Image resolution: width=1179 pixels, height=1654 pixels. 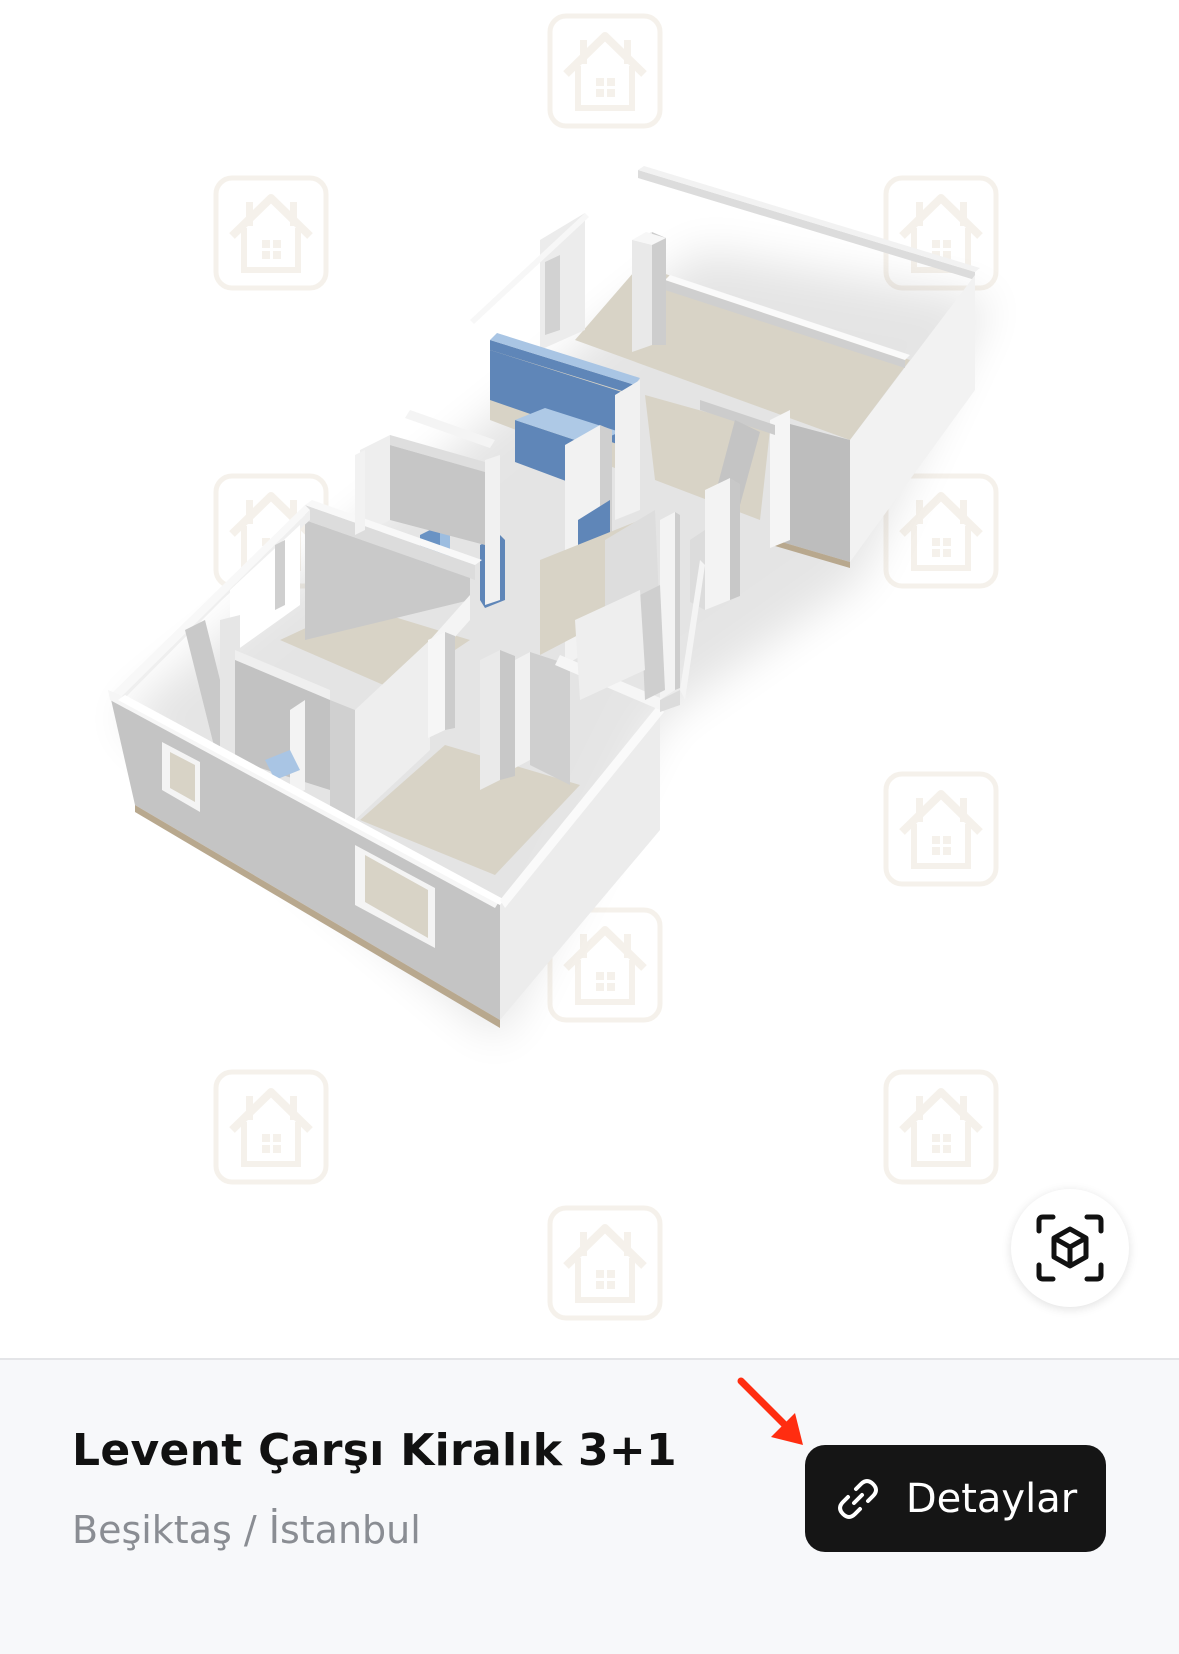 I want to click on red-arrow-icon, so click(x=770, y=1411).